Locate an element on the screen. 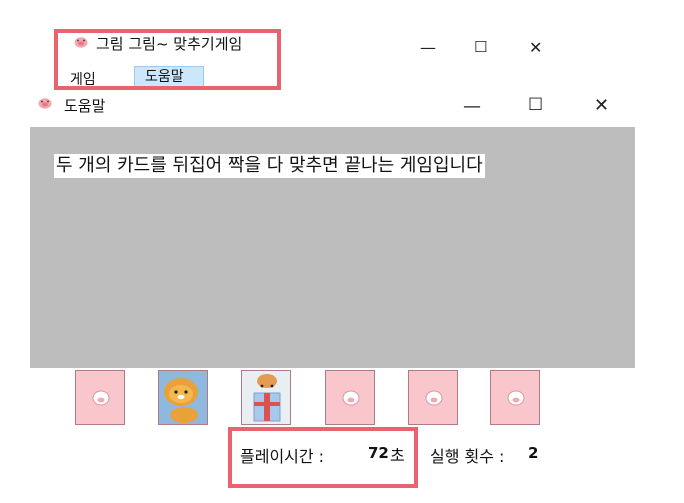 This screenshot has width=684, height=503. tries-label: 실행 횟수 : is located at coordinates (467, 456).